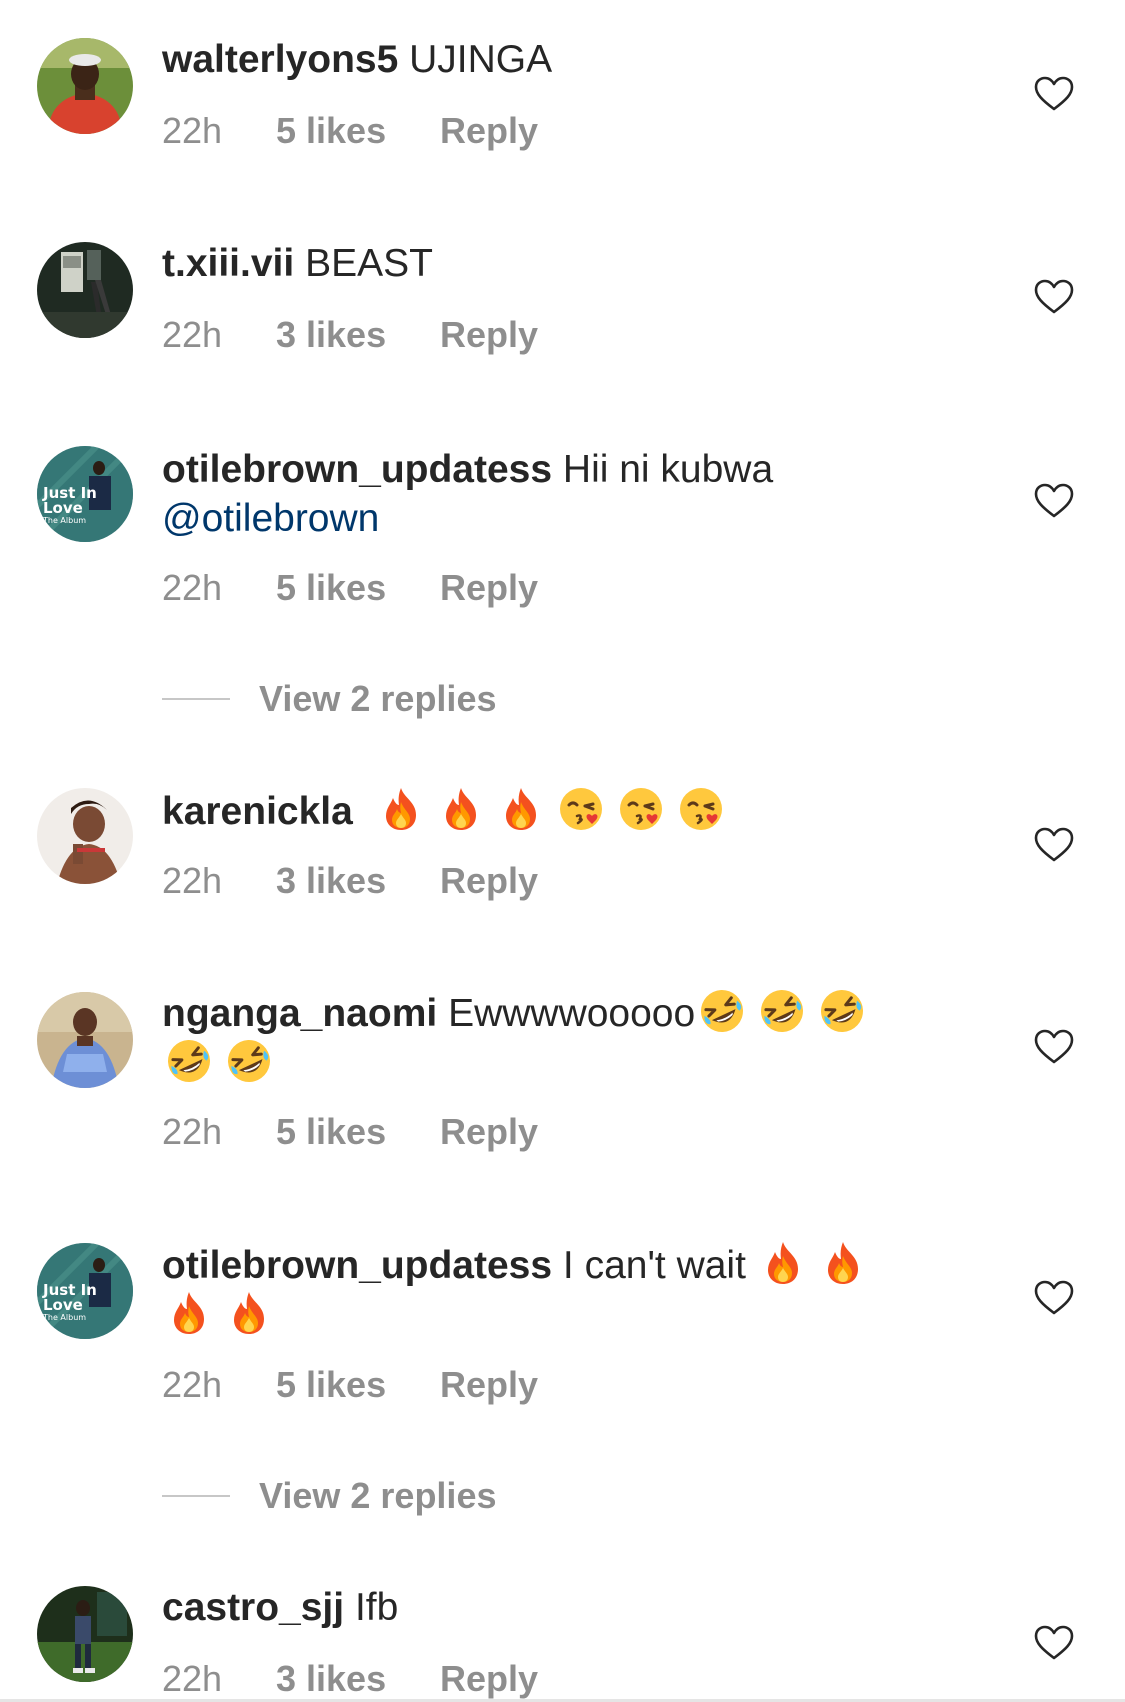 Image resolution: width=1125 pixels, height=1702 pixels. What do you see at coordinates (270, 518) in the screenshot?
I see `mention-link: @otilebrown` at bounding box center [270, 518].